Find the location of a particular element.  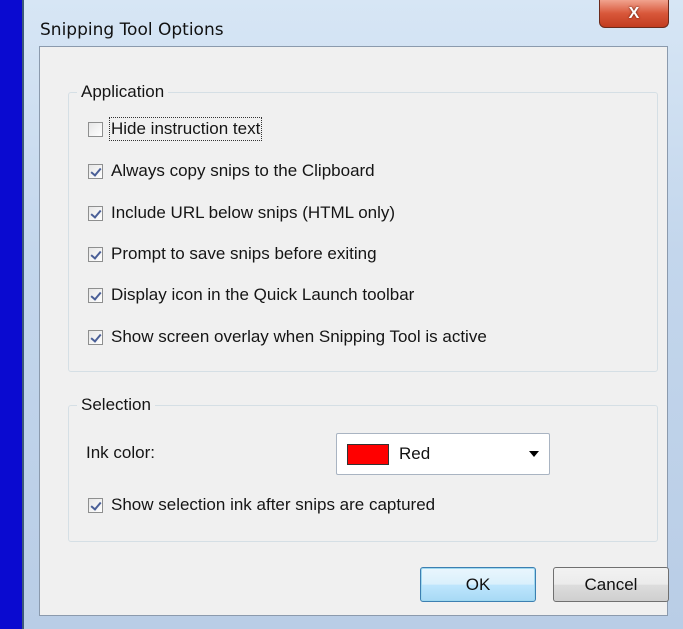

cancel-button-label: Cancel is located at coordinates (611, 584).